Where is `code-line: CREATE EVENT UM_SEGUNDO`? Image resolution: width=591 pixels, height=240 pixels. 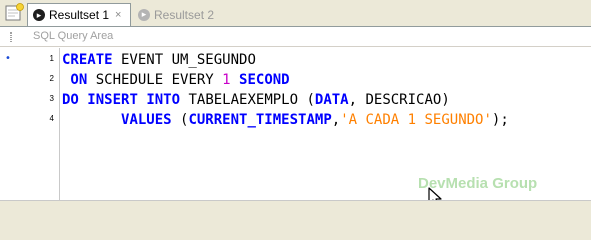 code-line: CREATE EVENT UM_SEGUNDO is located at coordinates (159, 60).